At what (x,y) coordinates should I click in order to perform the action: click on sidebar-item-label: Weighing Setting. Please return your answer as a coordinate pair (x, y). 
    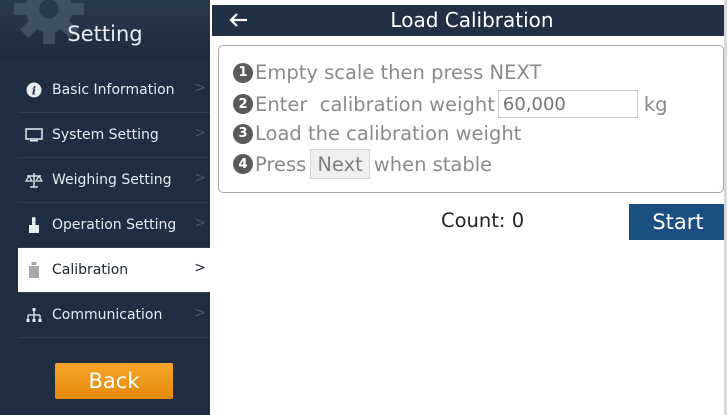
    Looking at the image, I should click on (112, 180).